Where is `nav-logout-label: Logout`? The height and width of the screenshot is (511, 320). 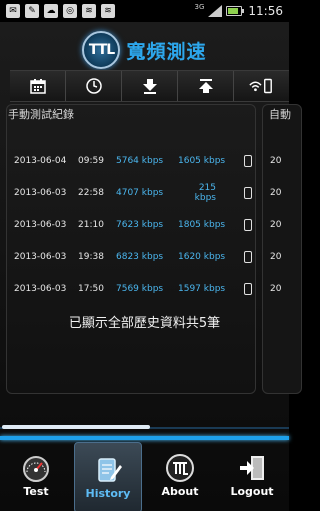 nav-logout-label: Logout is located at coordinates (252, 491).